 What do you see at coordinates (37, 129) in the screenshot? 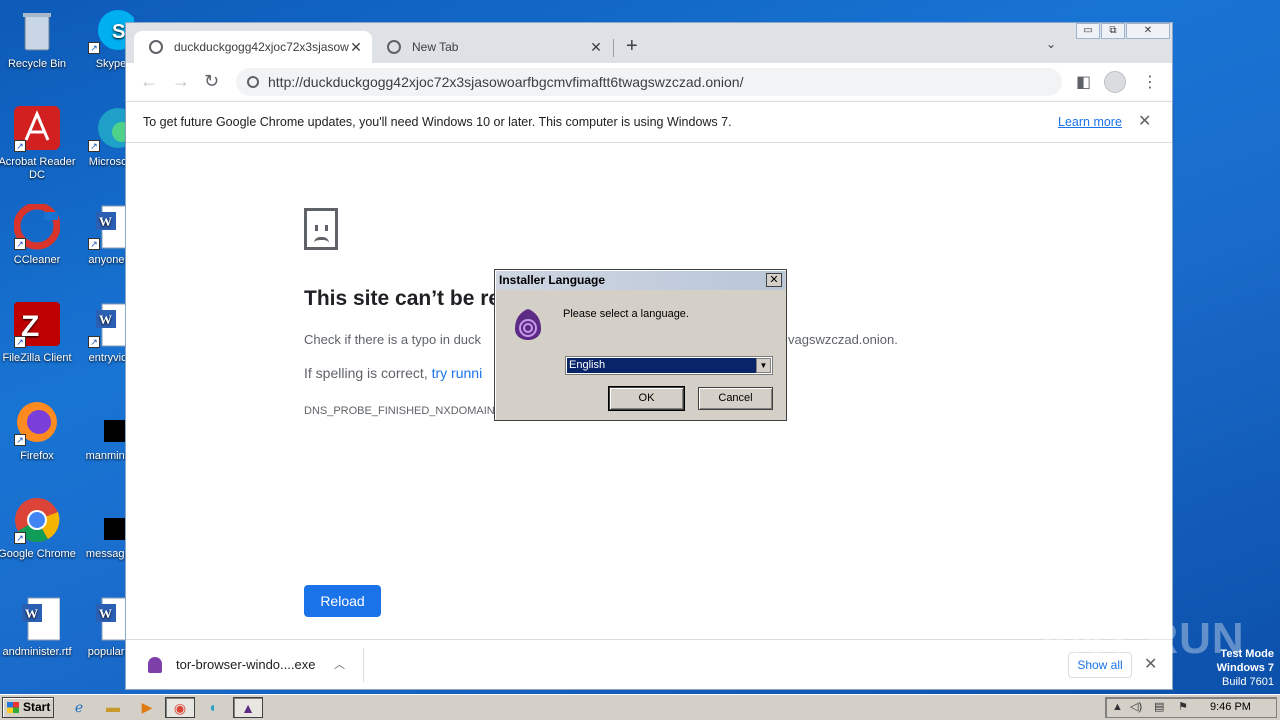
I see `acrobat-icon: ↗` at bounding box center [37, 129].